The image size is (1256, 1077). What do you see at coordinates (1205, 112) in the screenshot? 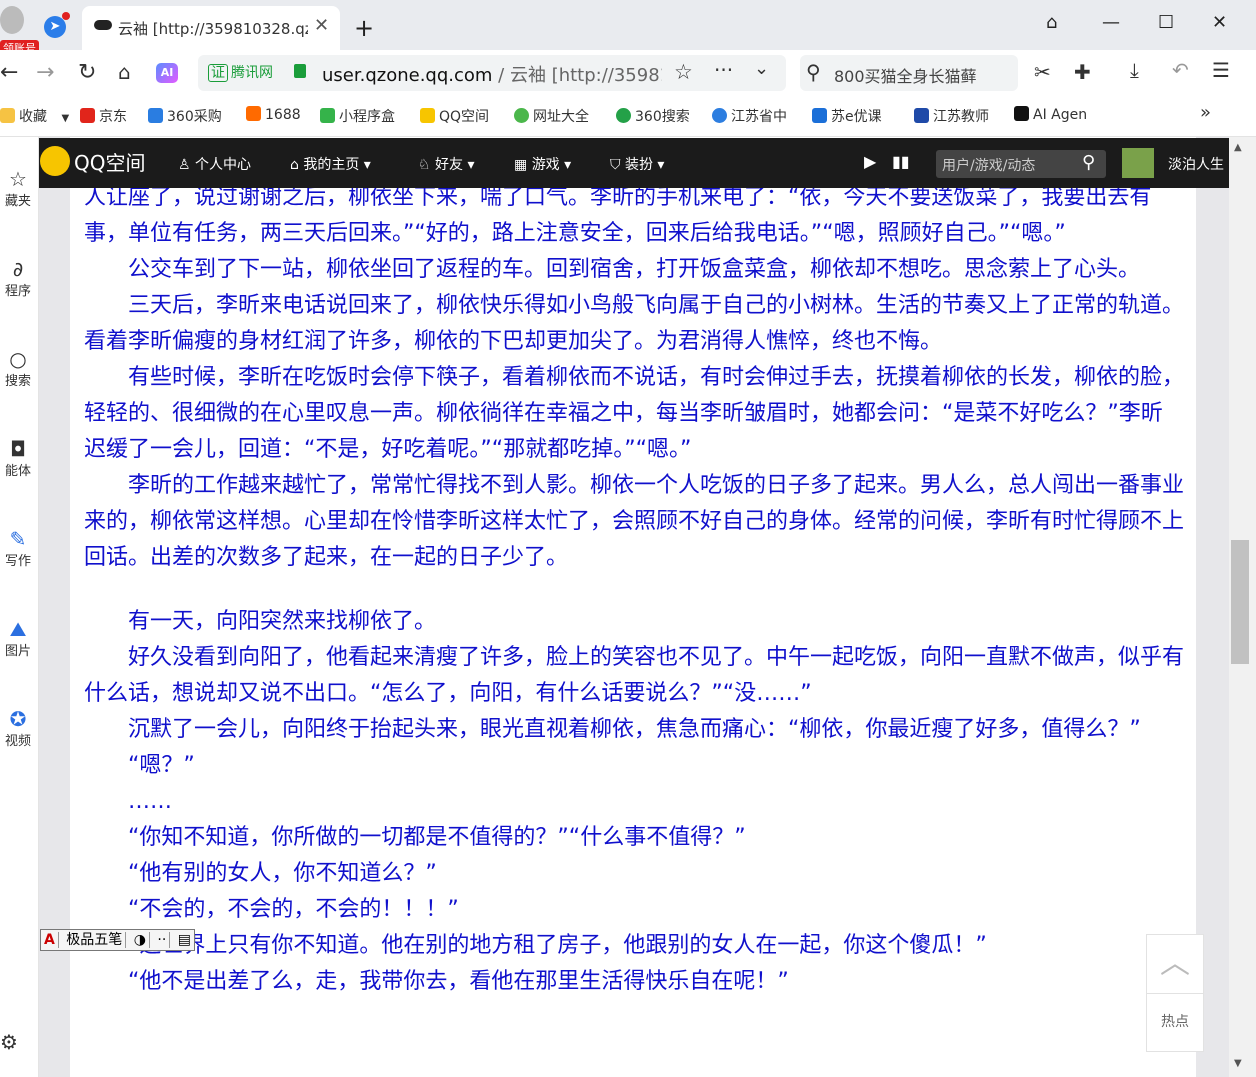
I see `bookmarks-more-button: »` at bounding box center [1205, 112].